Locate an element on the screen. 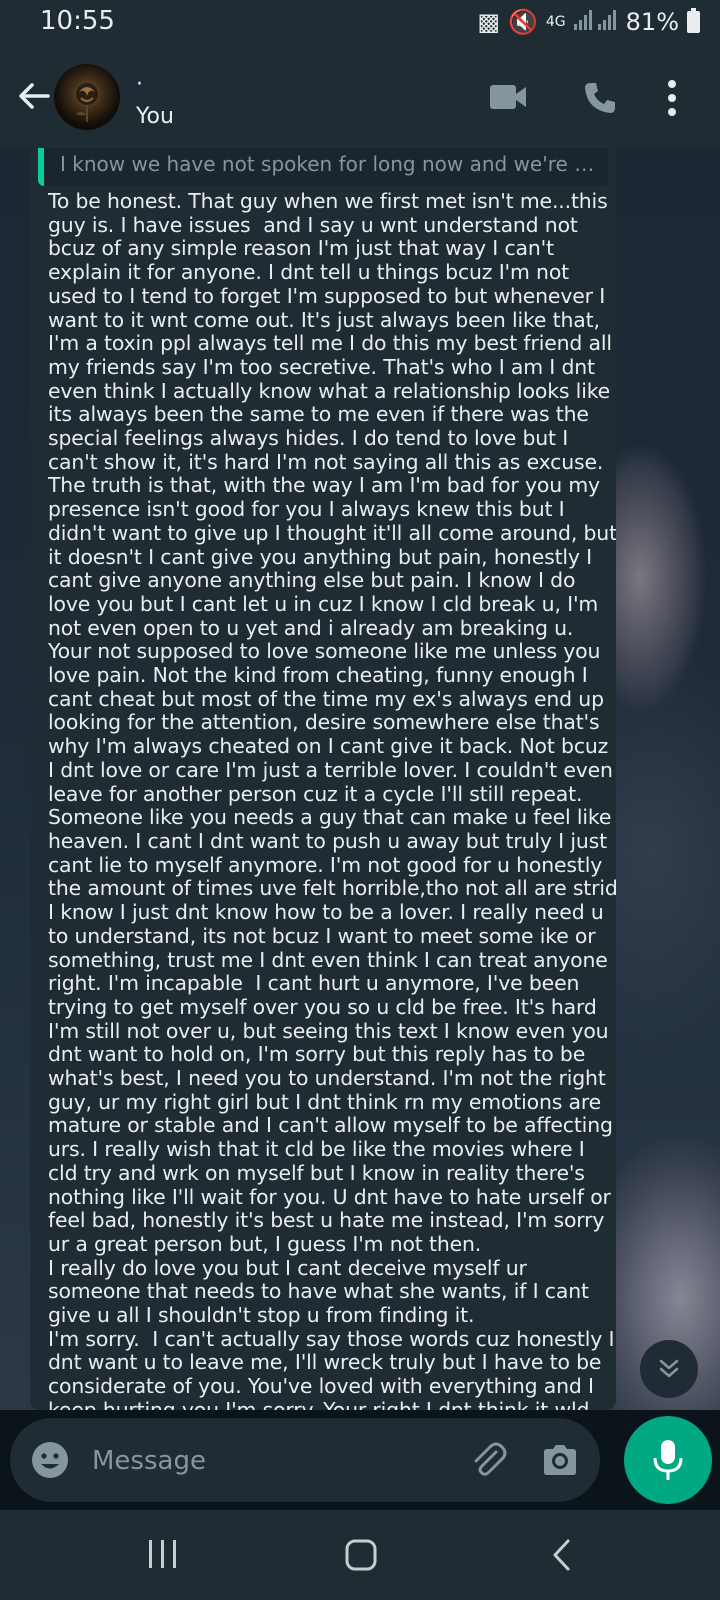  status-icons: ▩ 🔇 4G 81% is located at coordinates (588, 22).